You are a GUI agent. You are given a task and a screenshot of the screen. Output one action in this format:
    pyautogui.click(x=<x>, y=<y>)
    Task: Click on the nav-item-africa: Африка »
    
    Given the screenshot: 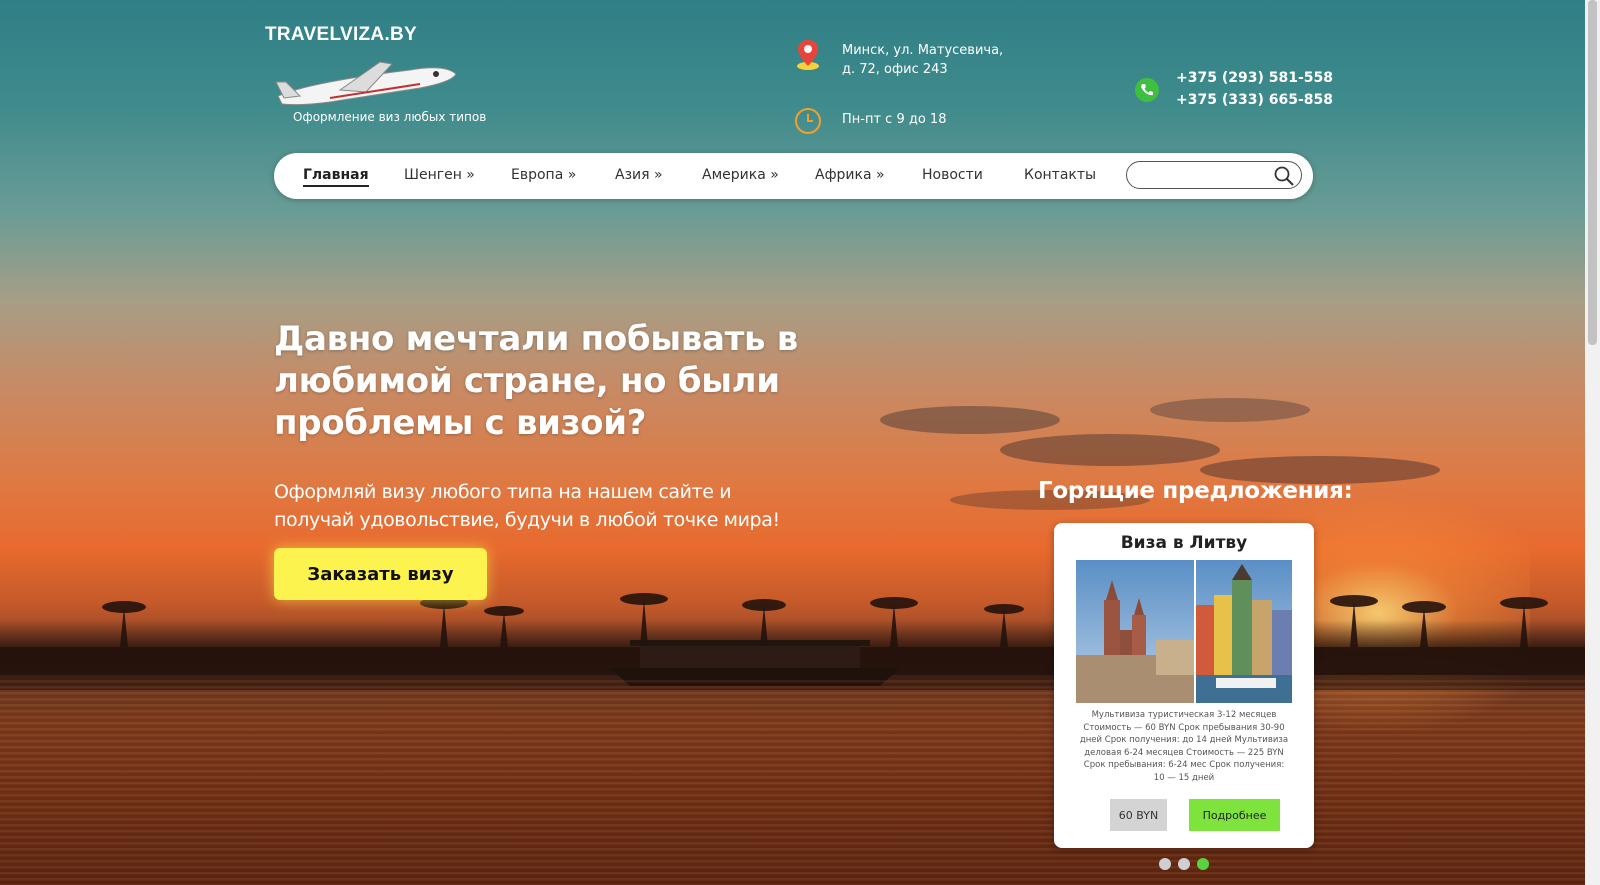 What is the action you would take?
    pyautogui.click(x=850, y=175)
    